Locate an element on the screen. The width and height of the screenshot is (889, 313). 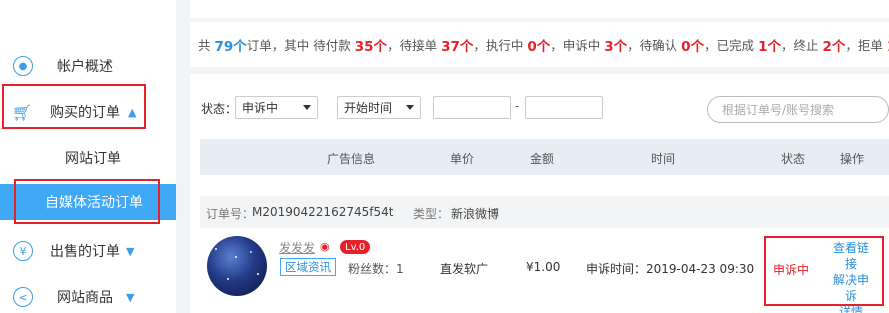
status-badge: 申诉中 is located at coordinates (791, 270).